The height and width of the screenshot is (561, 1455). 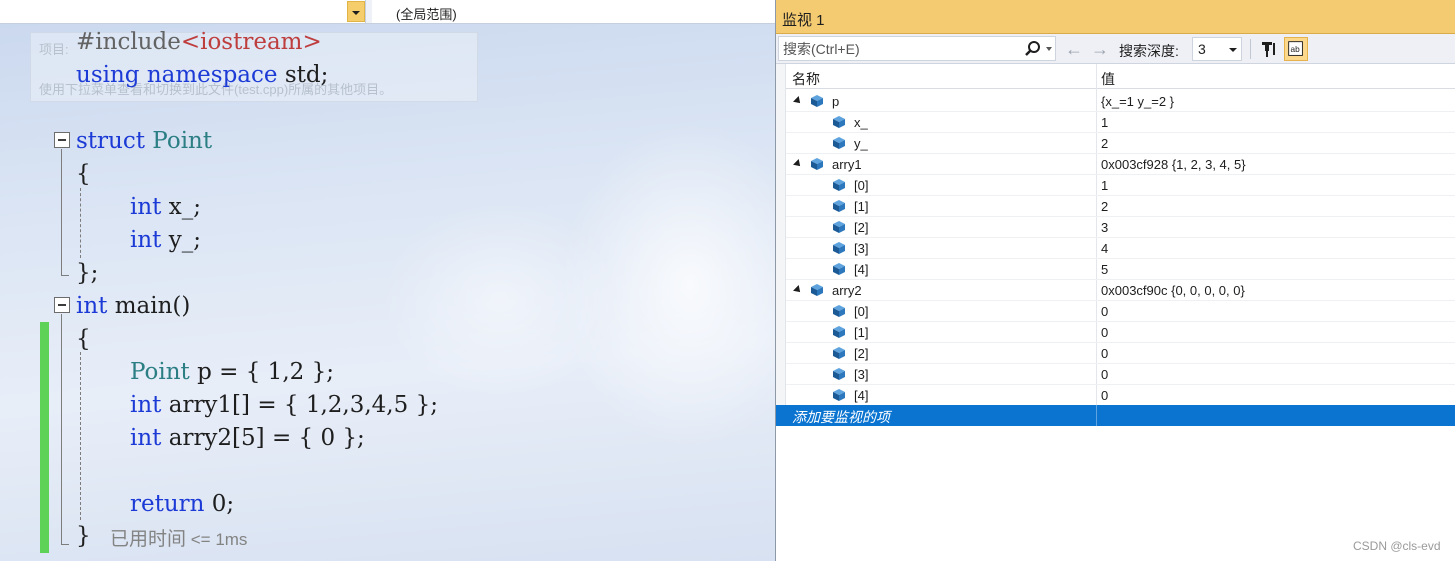 I want to click on code-line-arry2: int arry2[5] = { 0 };, so click(x=247, y=438).